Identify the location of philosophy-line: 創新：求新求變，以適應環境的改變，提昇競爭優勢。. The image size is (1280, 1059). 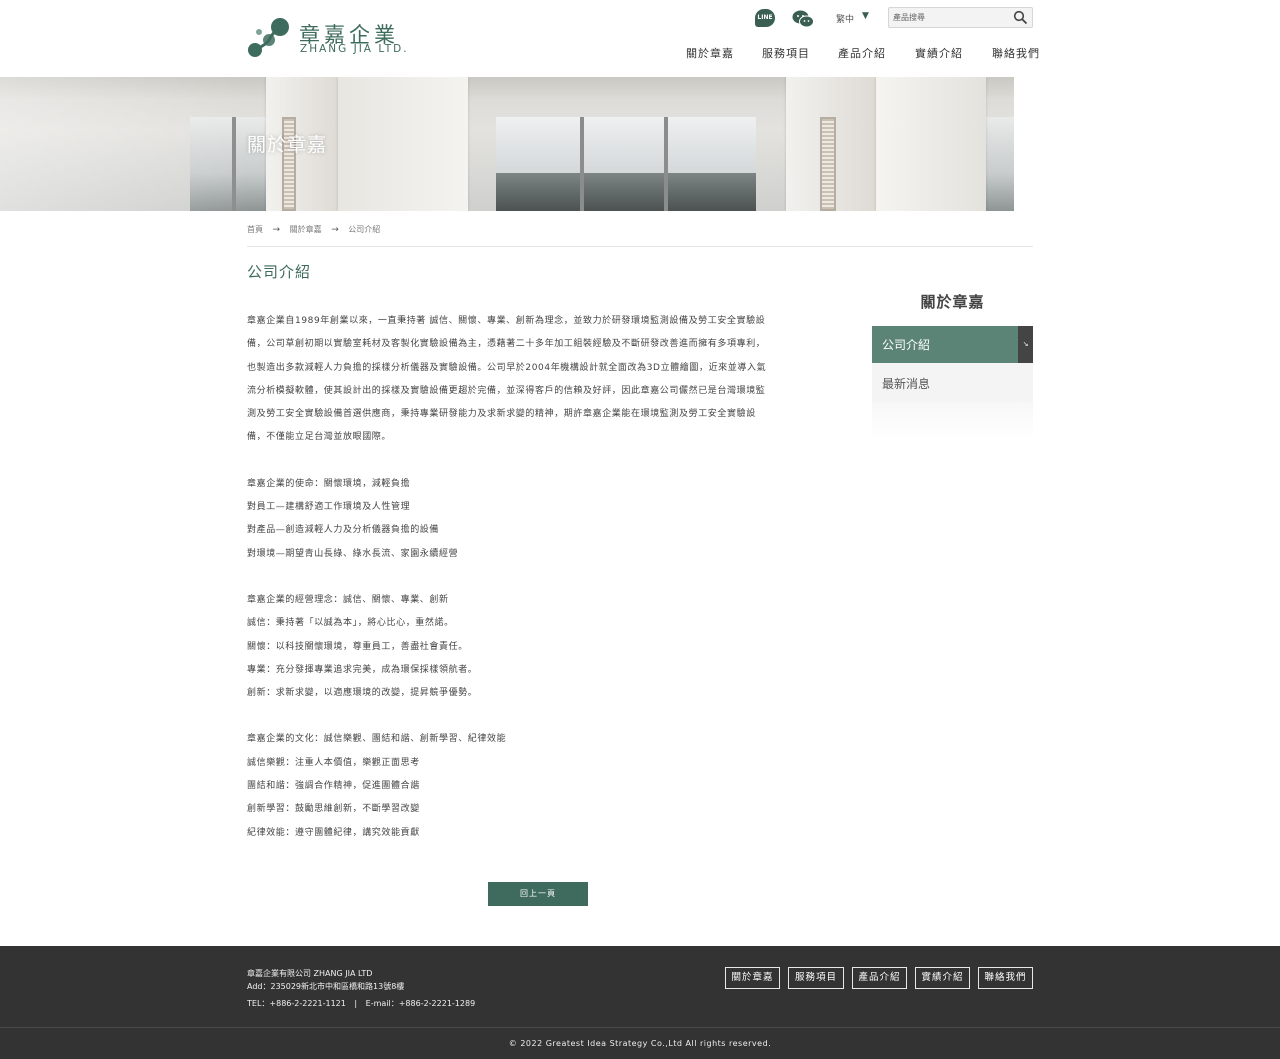
(362, 693).